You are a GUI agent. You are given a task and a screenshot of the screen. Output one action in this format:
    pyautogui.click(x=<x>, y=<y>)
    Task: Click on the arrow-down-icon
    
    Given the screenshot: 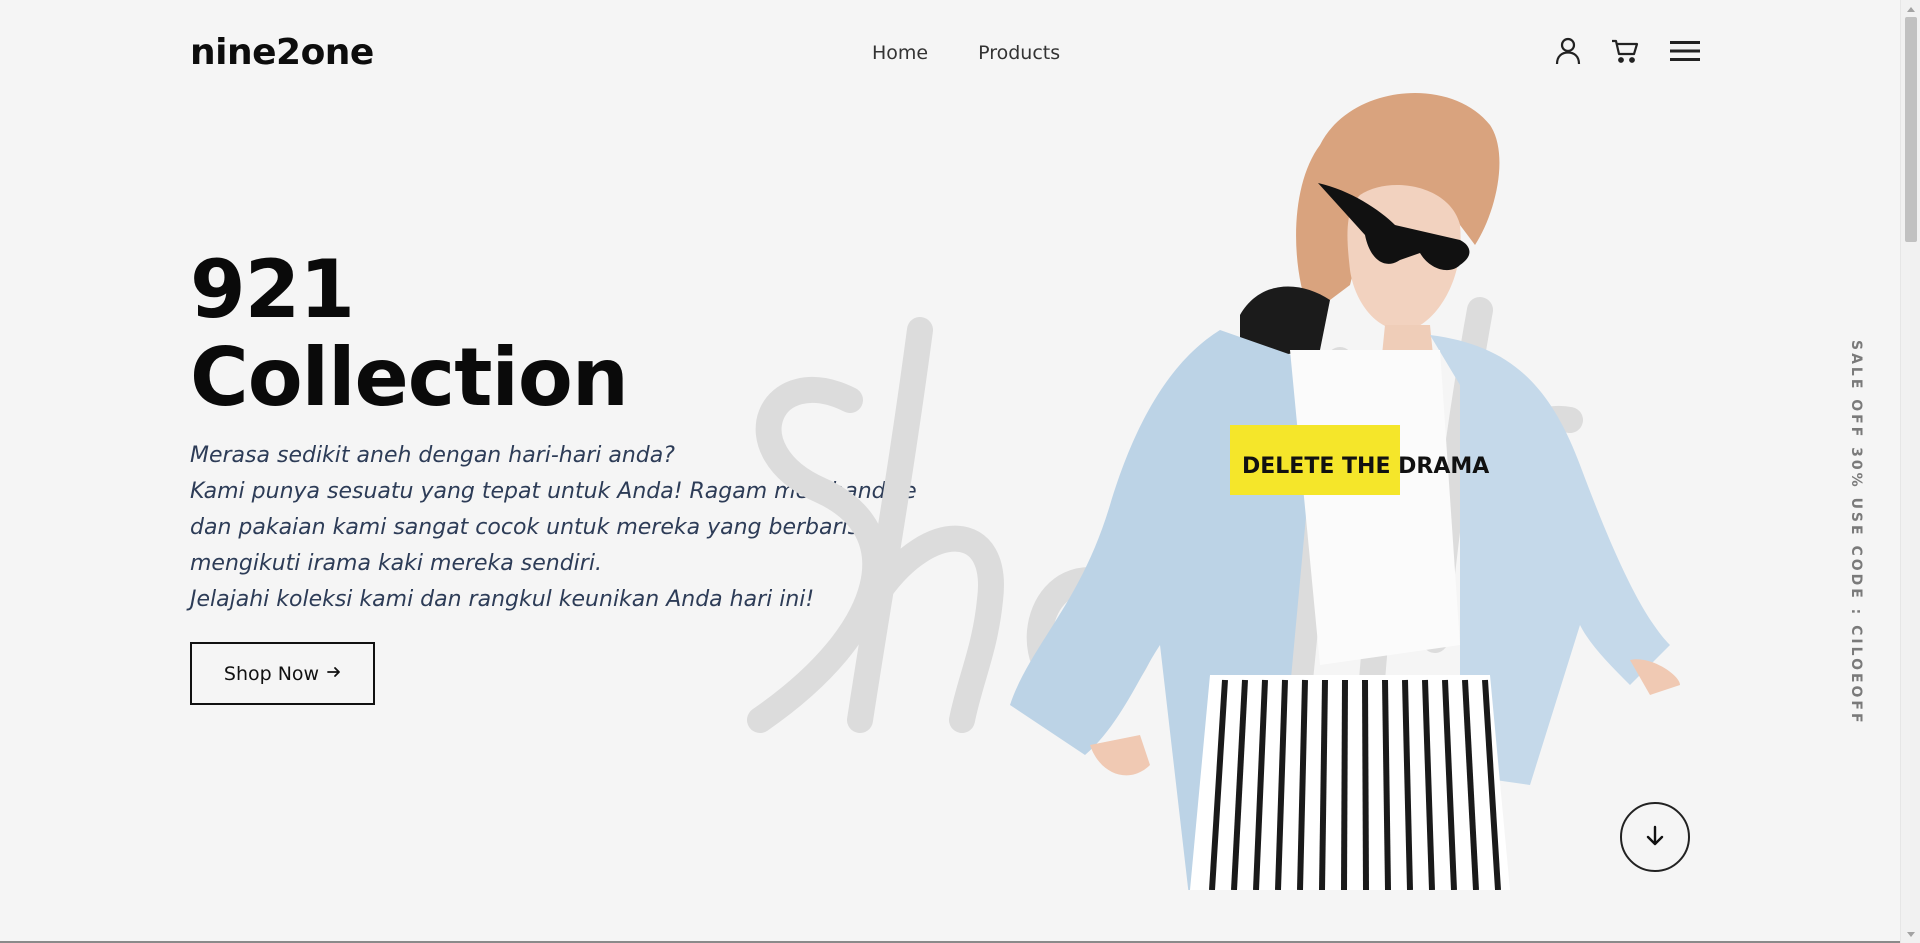 What is the action you would take?
    pyautogui.click(x=1655, y=837)
    